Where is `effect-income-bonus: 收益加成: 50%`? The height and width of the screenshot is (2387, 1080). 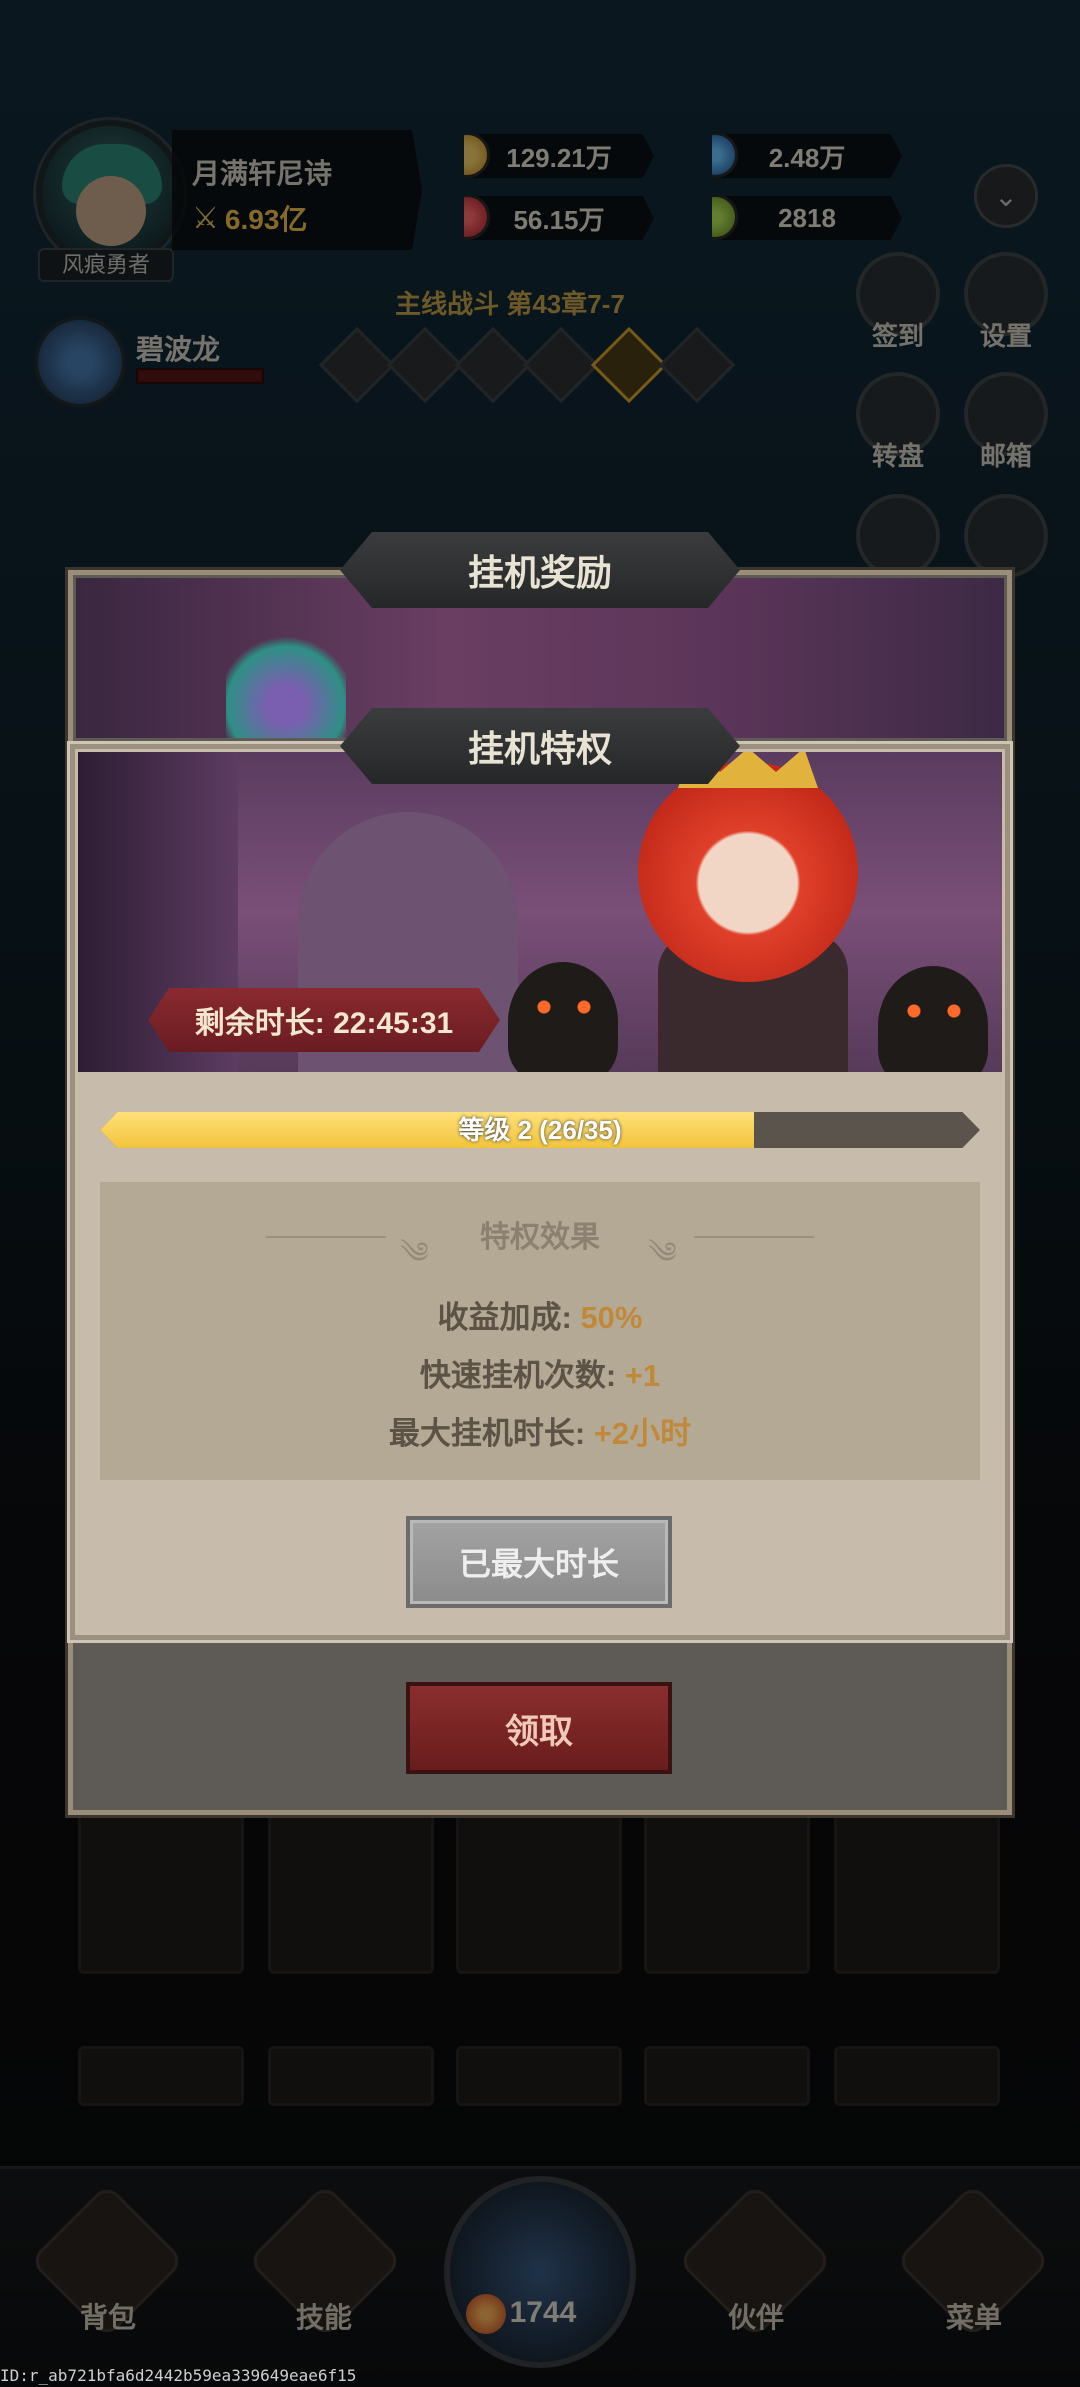
effect-income-bonus: 收益加成: 50% is located at coordinates (540, 1314).